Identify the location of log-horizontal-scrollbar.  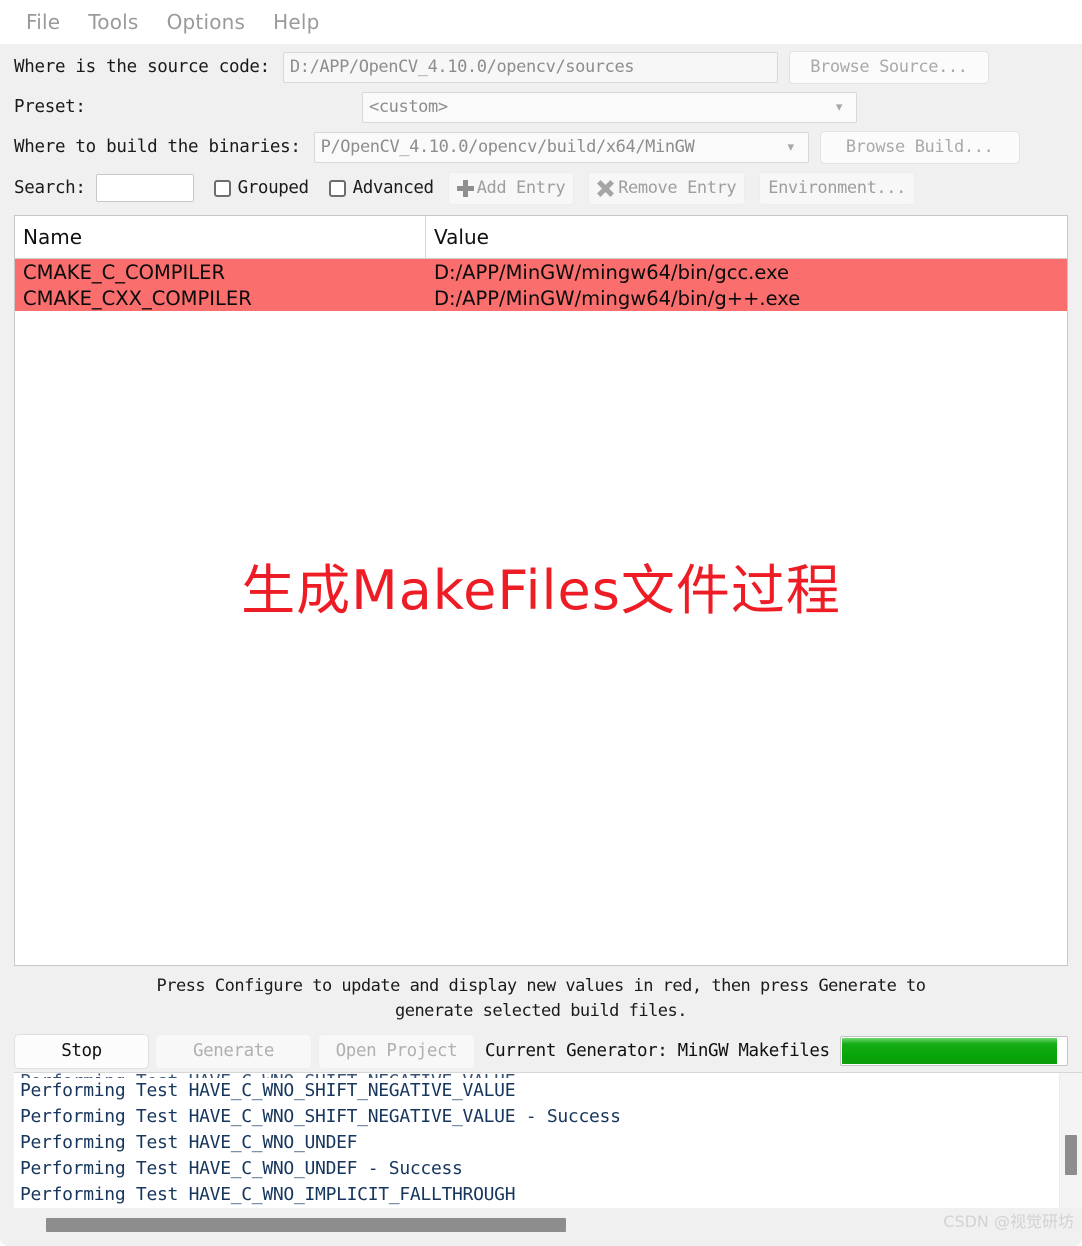
(539, 1225).